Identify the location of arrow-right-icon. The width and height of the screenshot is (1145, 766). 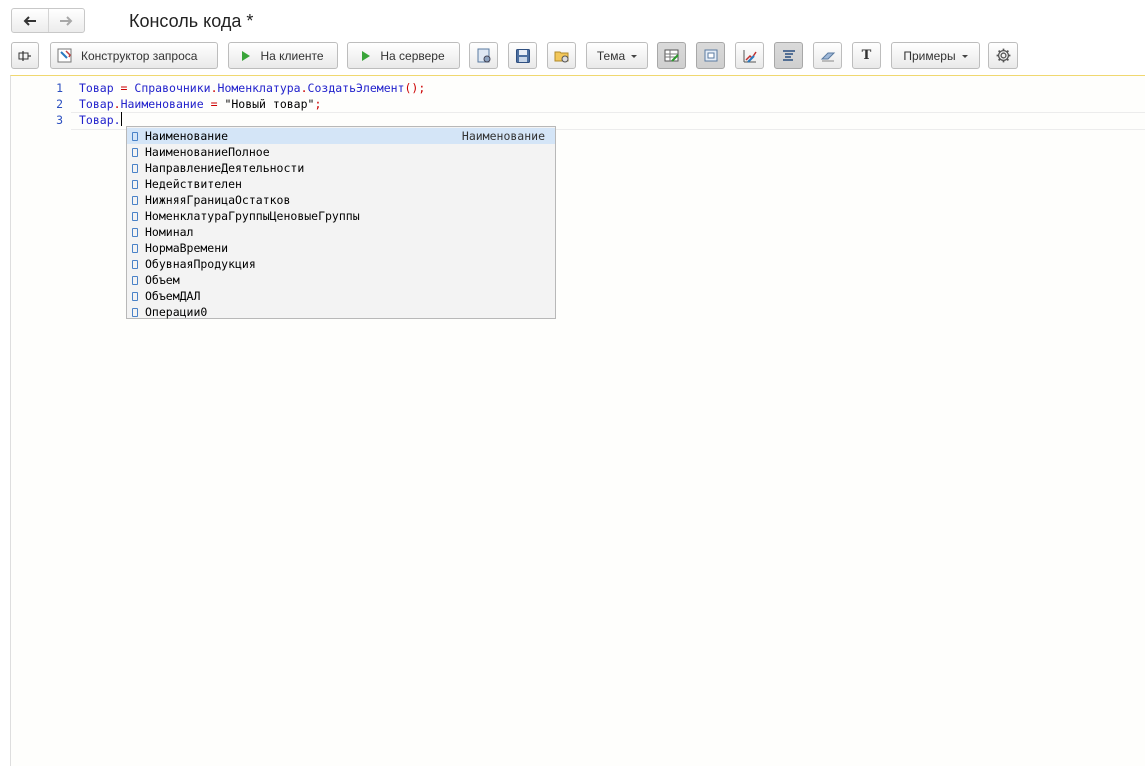
(66, 20).